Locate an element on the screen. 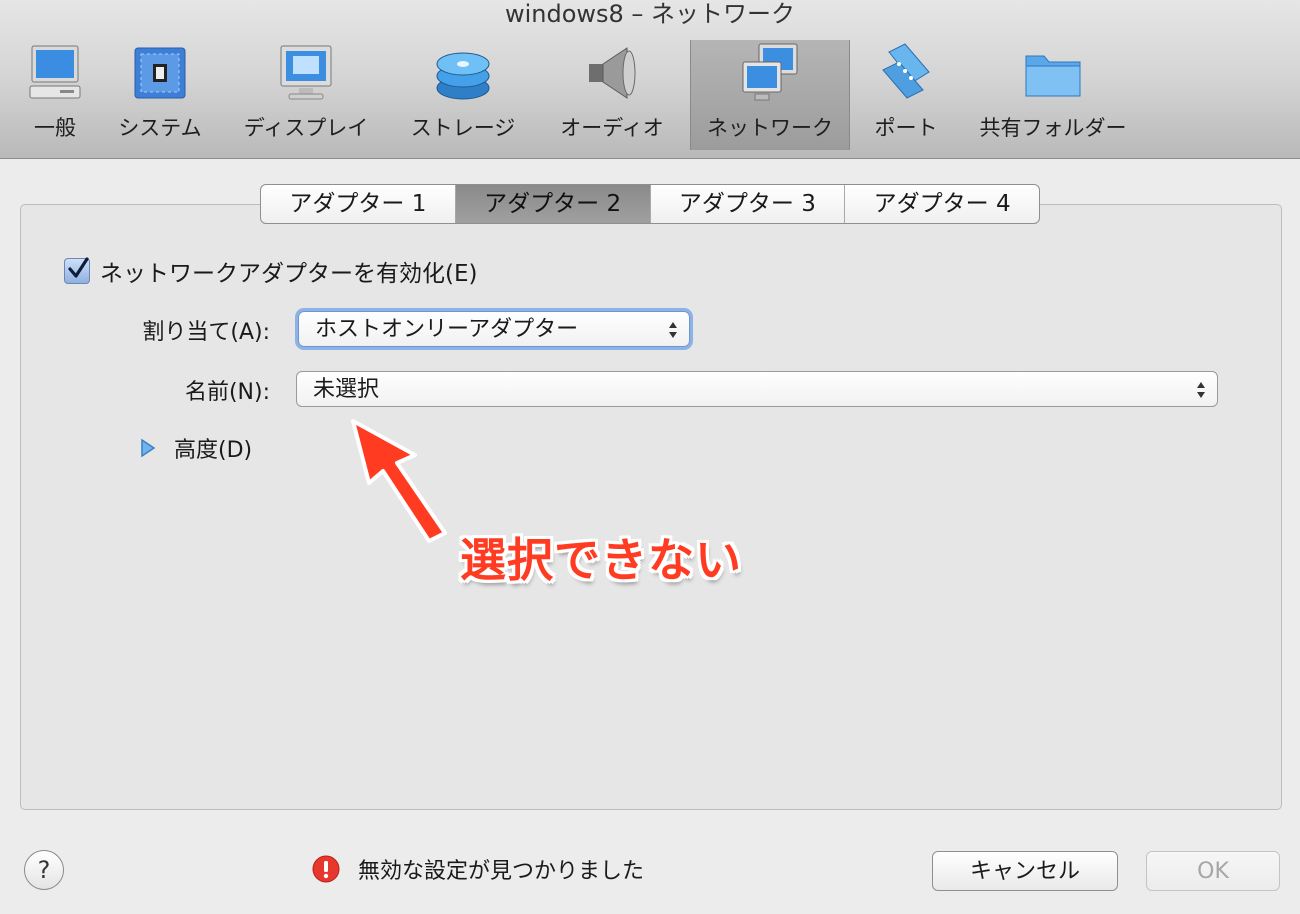  disk-stack-icon is located at coordinates (463, 76).